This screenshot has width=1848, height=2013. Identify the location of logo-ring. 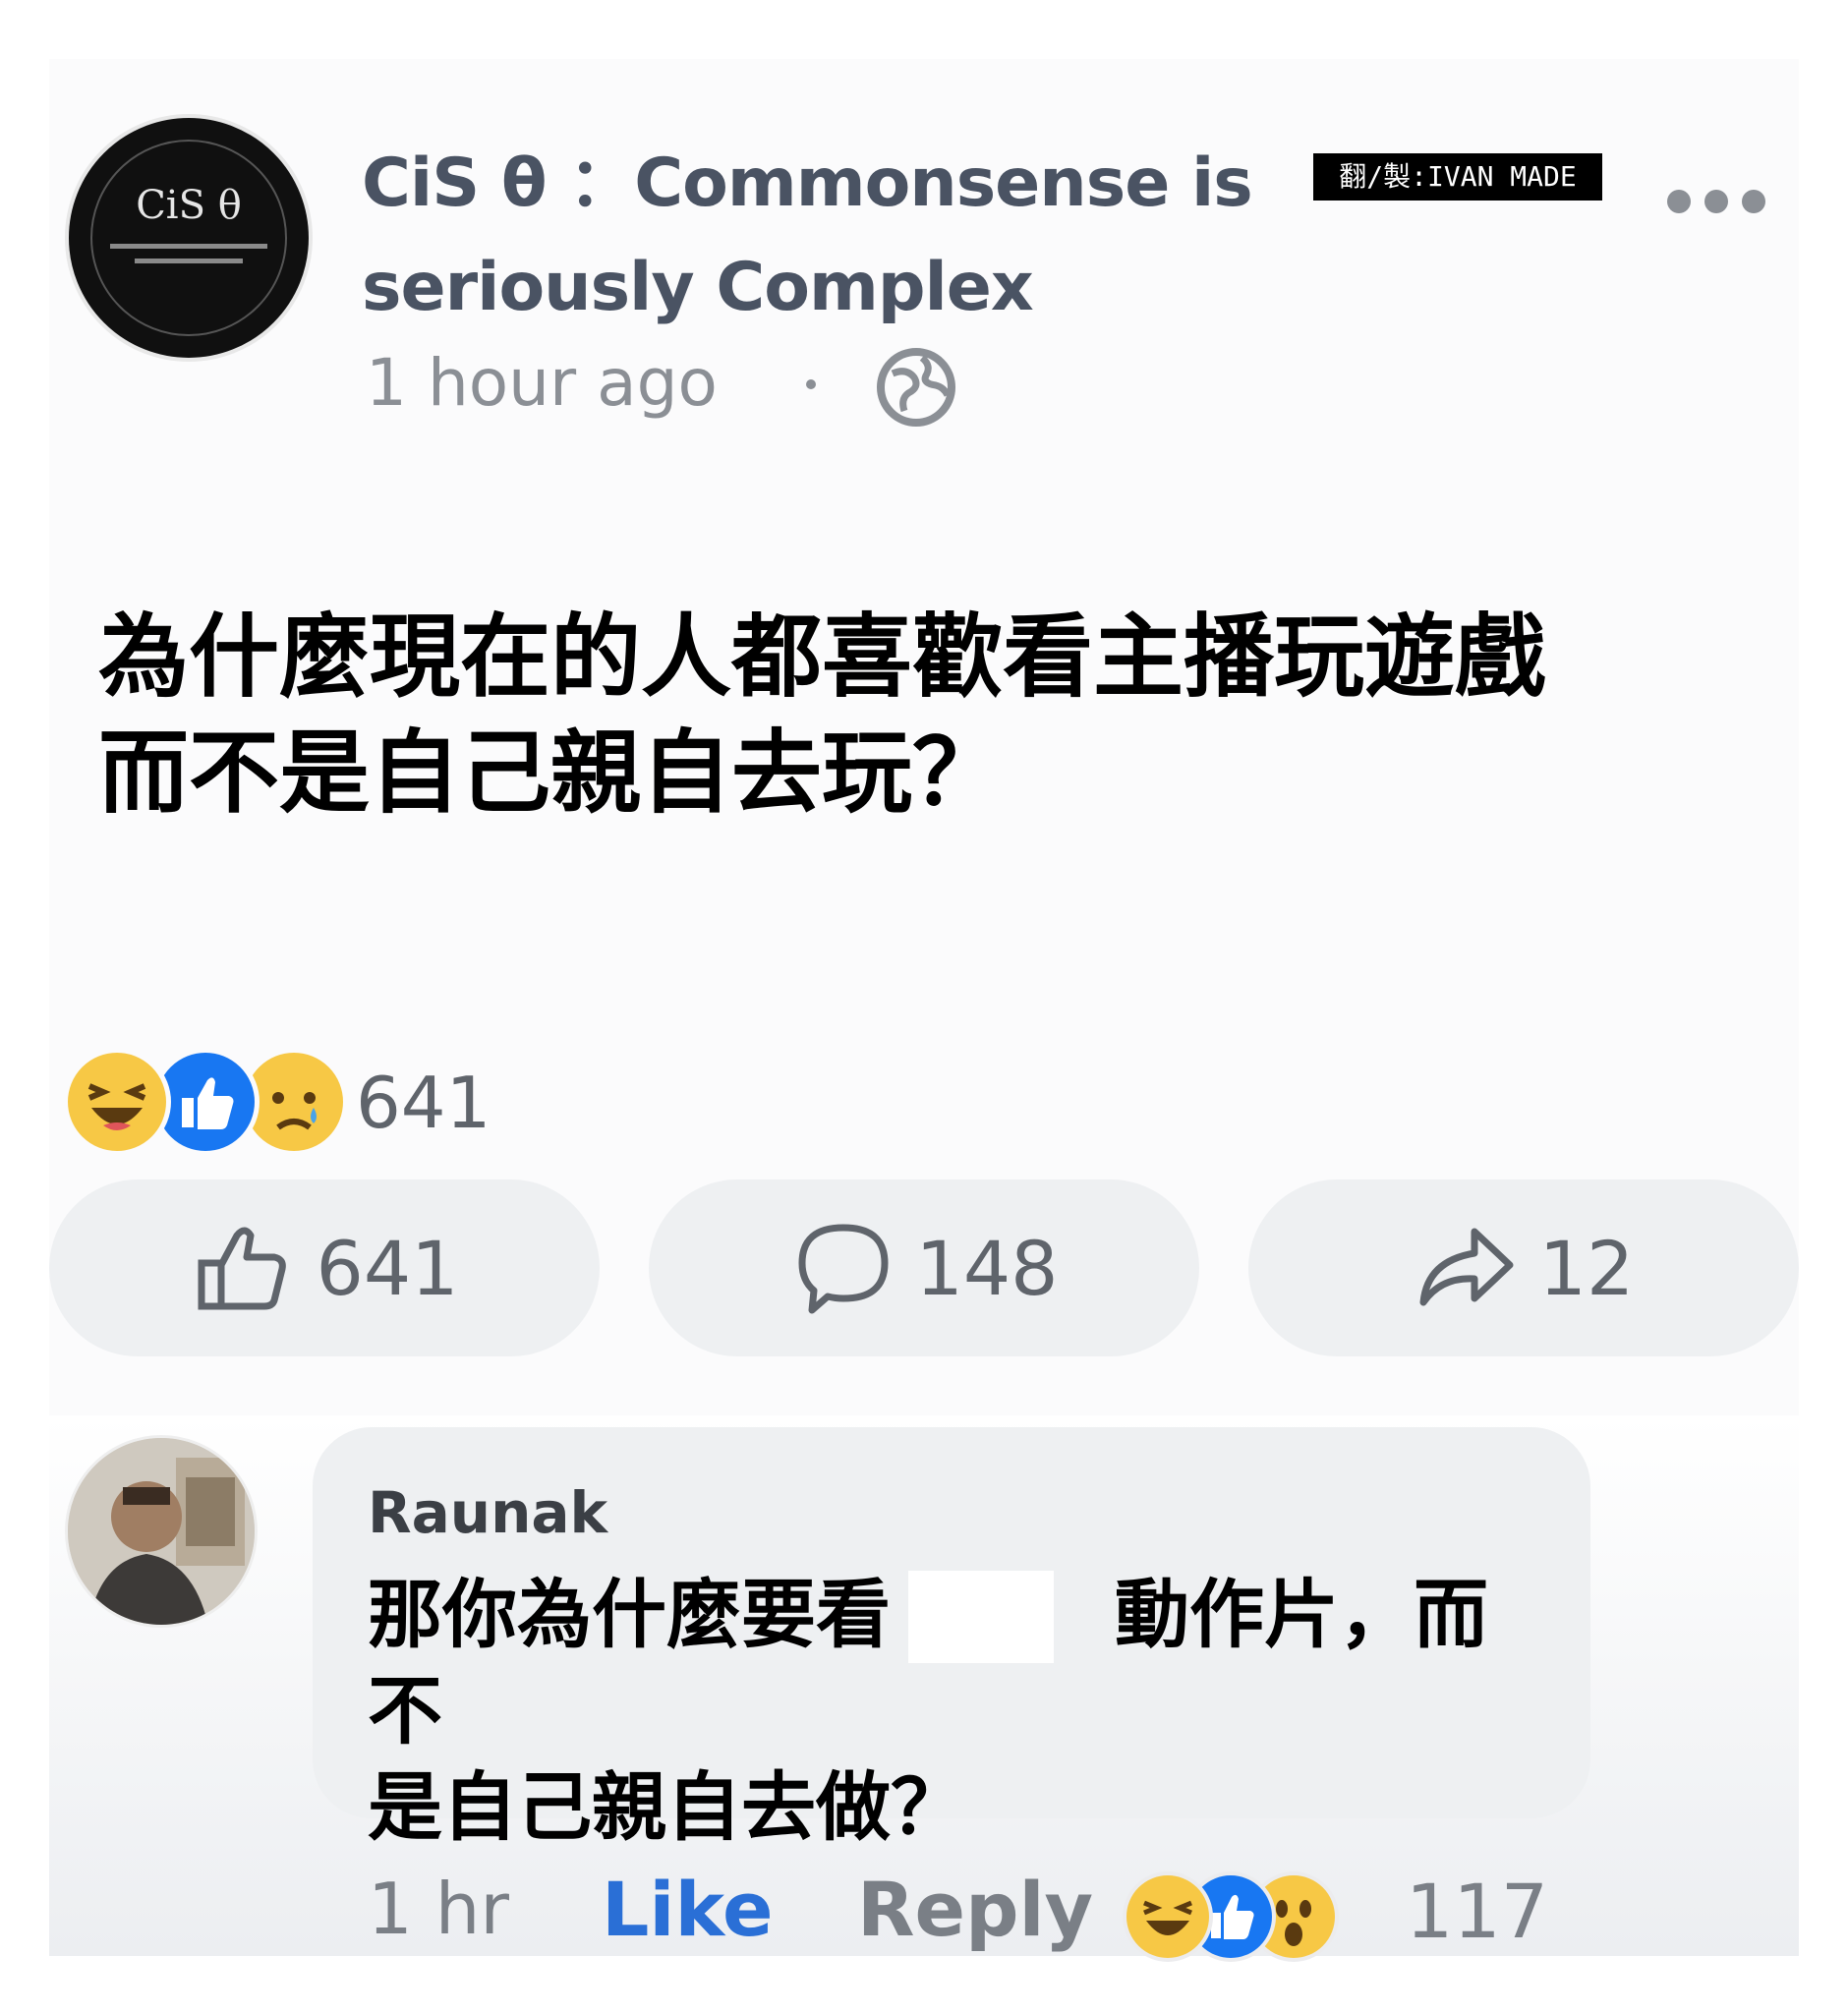
(189, 238).